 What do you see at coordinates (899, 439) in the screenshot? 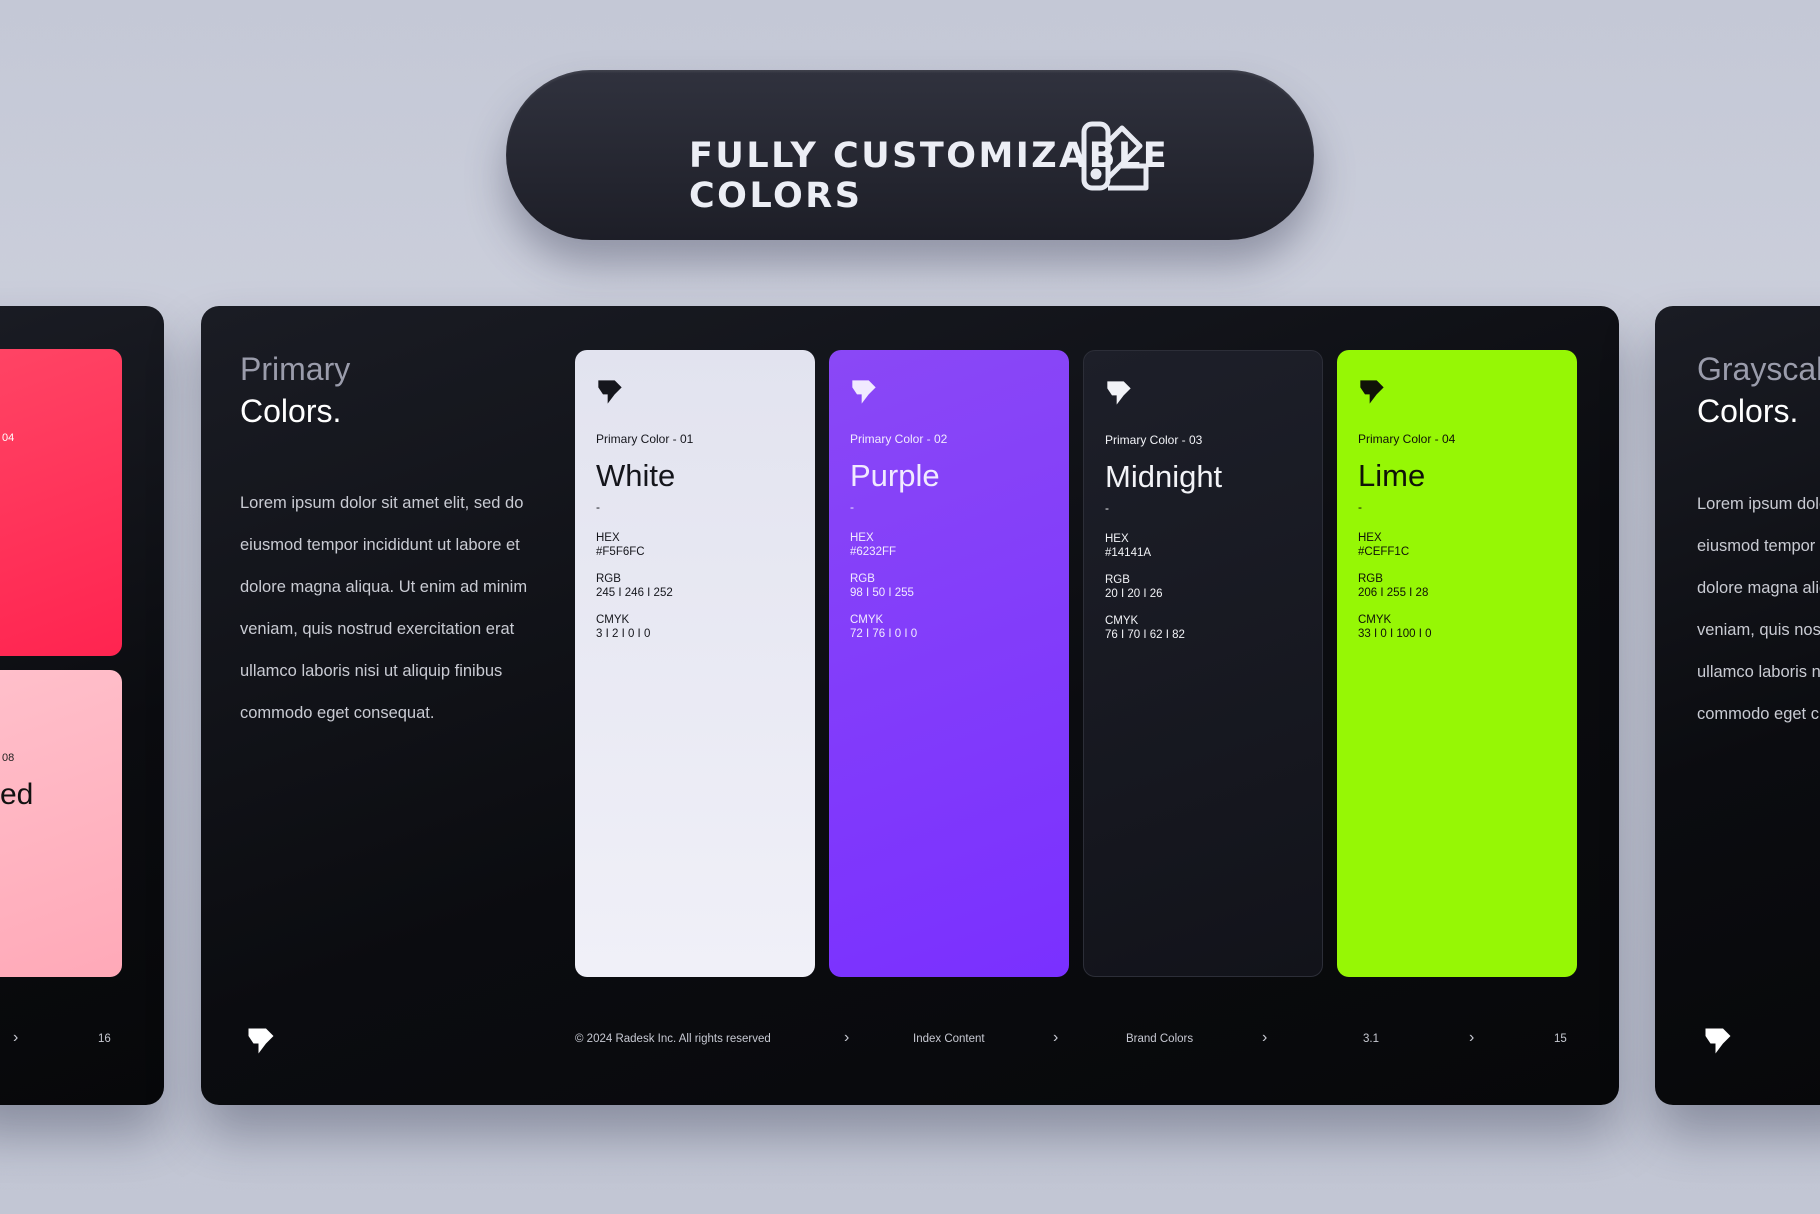
I see `color-label: Primary Color - 02` at bounding box center [899, 439].